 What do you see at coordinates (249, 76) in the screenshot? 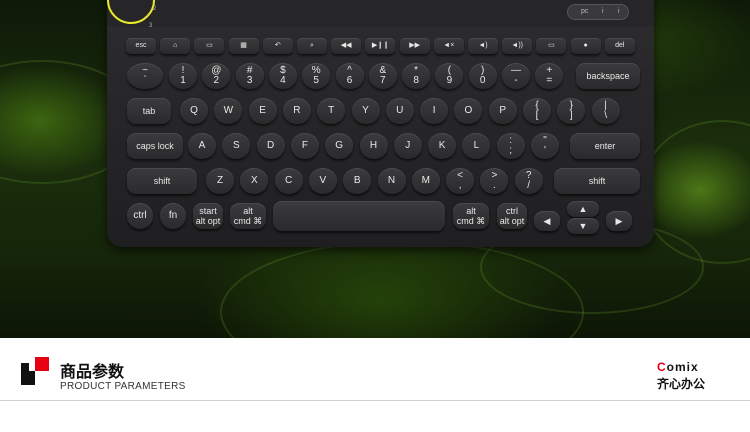
I see `key-number: # 3` at bounding box center [249, 76].